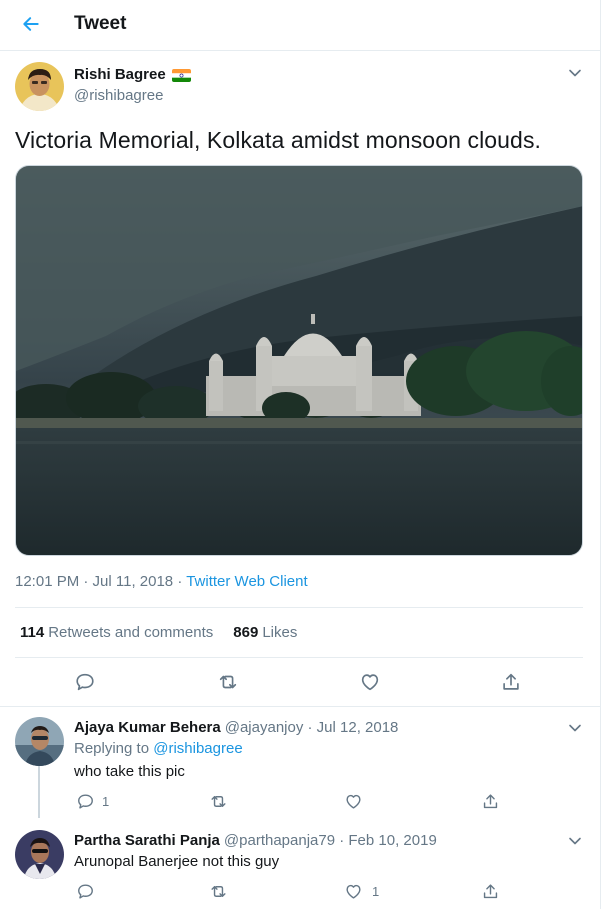 This screenshot has width=601, height=909. I want to click on likes-stat: 869 Likes, so click(265, 632).